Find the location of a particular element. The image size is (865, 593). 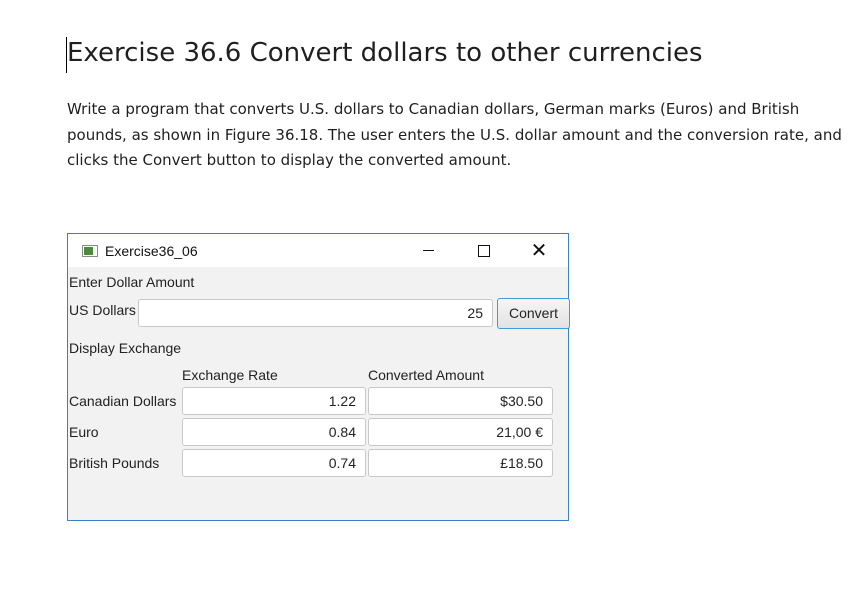

converted-amount-header: Converted Amount is located at coordinates (426, 375).